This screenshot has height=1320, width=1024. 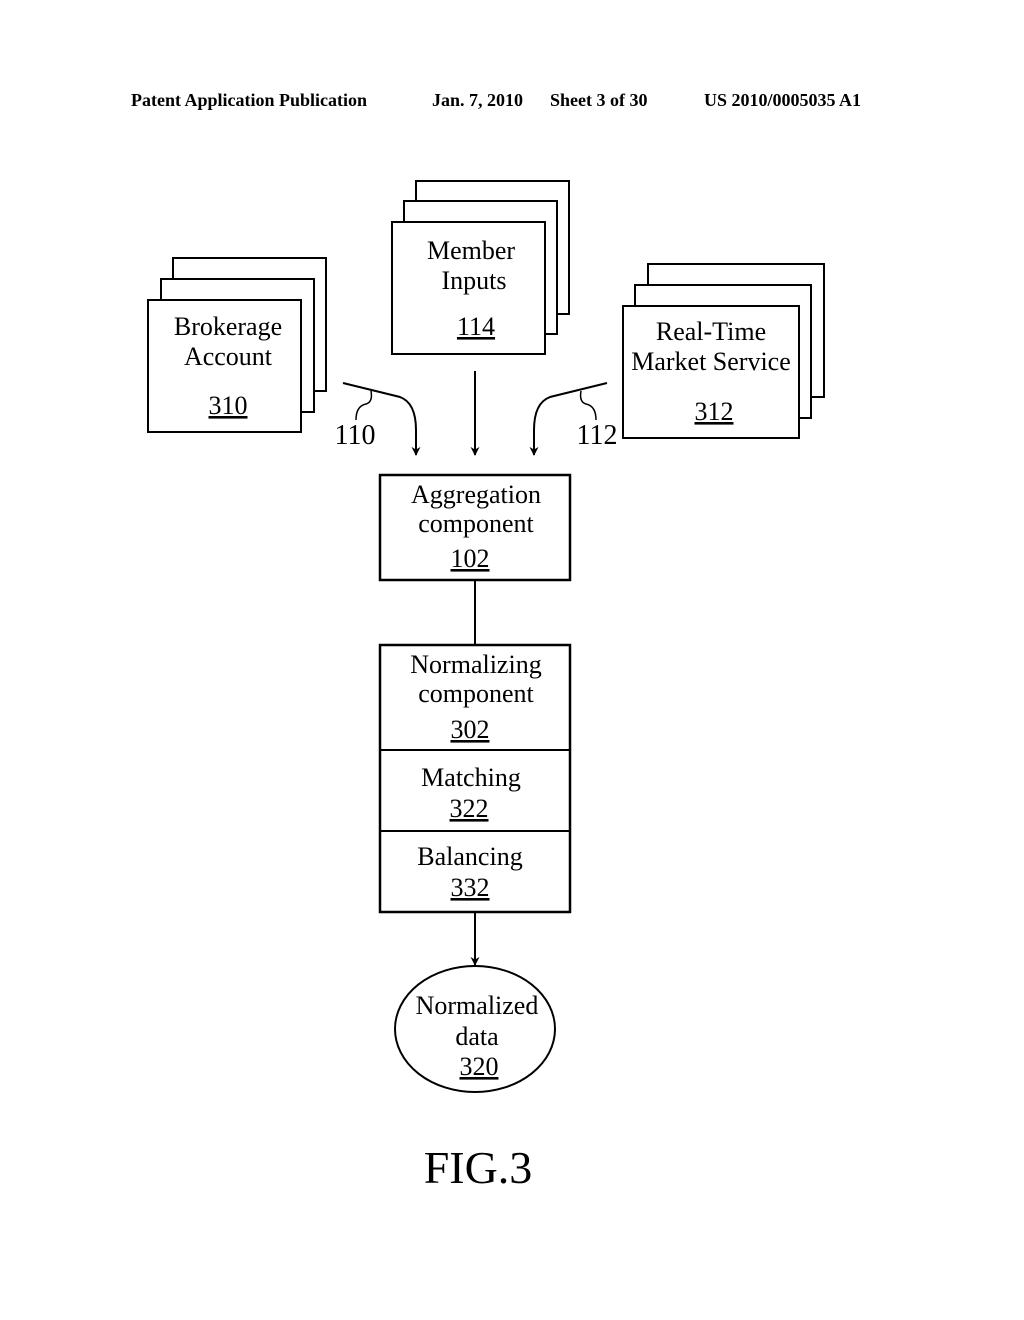 I want to click on aggregation-label-1: Aggregation, so click(x=476, y=494).